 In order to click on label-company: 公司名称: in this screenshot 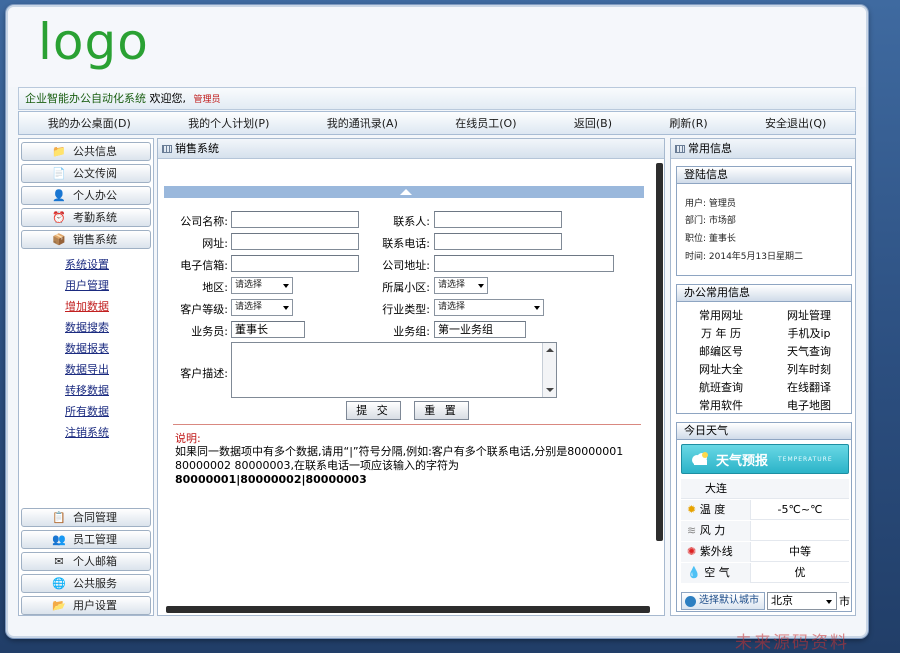, I will do `click(204, 221)`.